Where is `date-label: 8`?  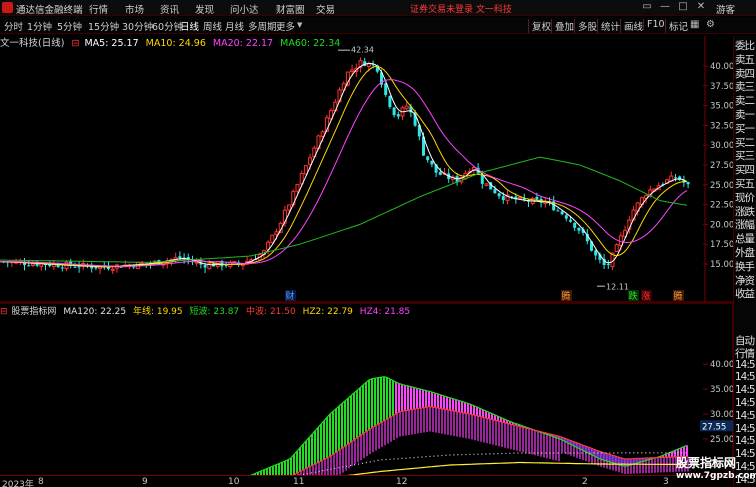 date-label: 8 is located at coordinates (41, 482).